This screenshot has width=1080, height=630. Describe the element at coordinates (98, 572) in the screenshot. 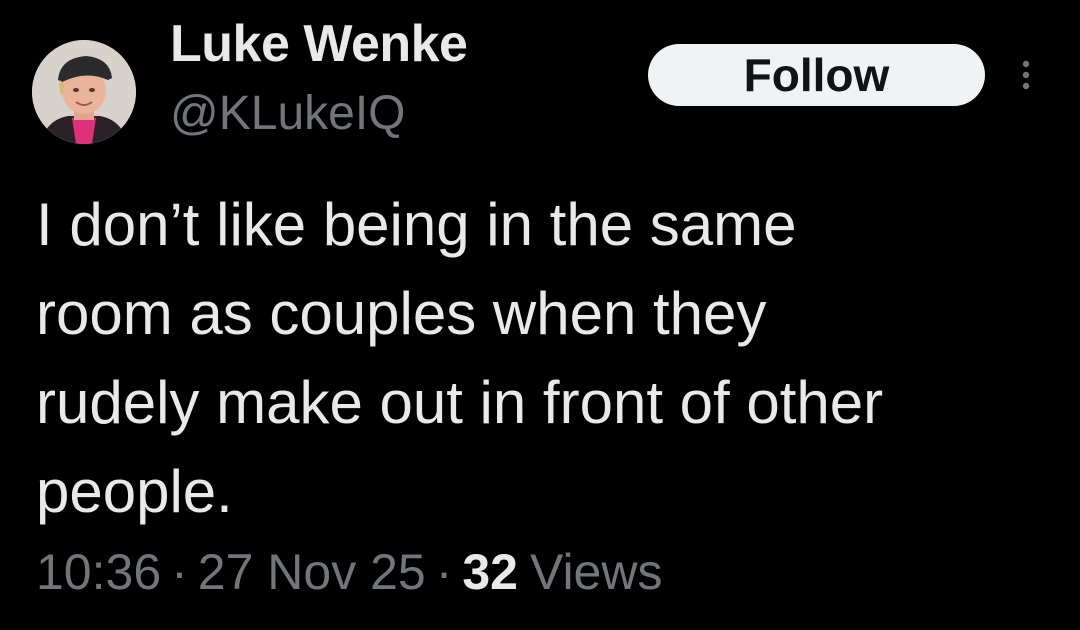

I see `tweet-time: 10:36` at that location.